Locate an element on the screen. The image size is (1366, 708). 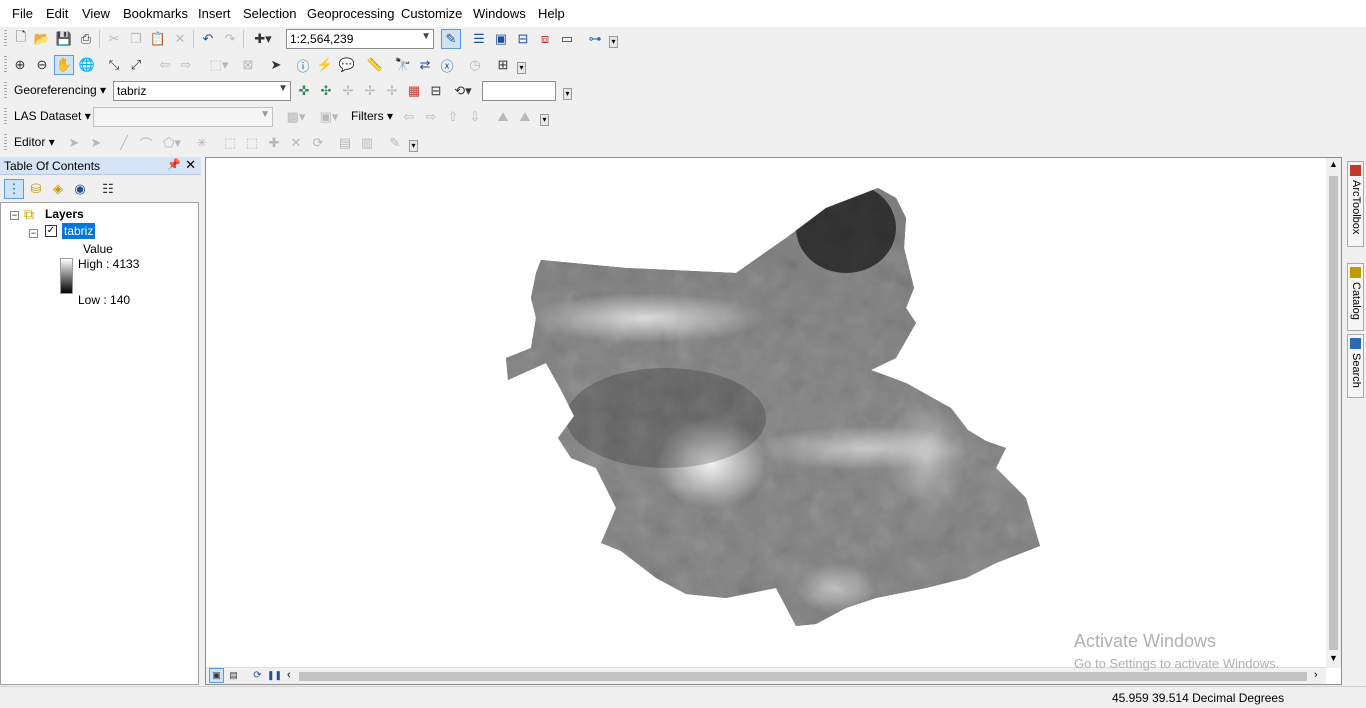
edit-annotation-icon: ➤ is located at coordinates (96, 143).